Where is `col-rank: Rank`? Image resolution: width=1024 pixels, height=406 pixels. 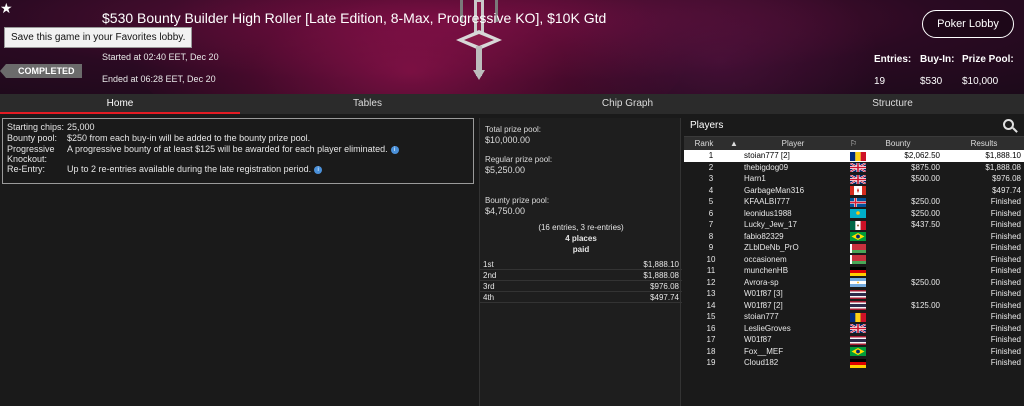 col-rank: Rank is located at coordinates (704, 144).